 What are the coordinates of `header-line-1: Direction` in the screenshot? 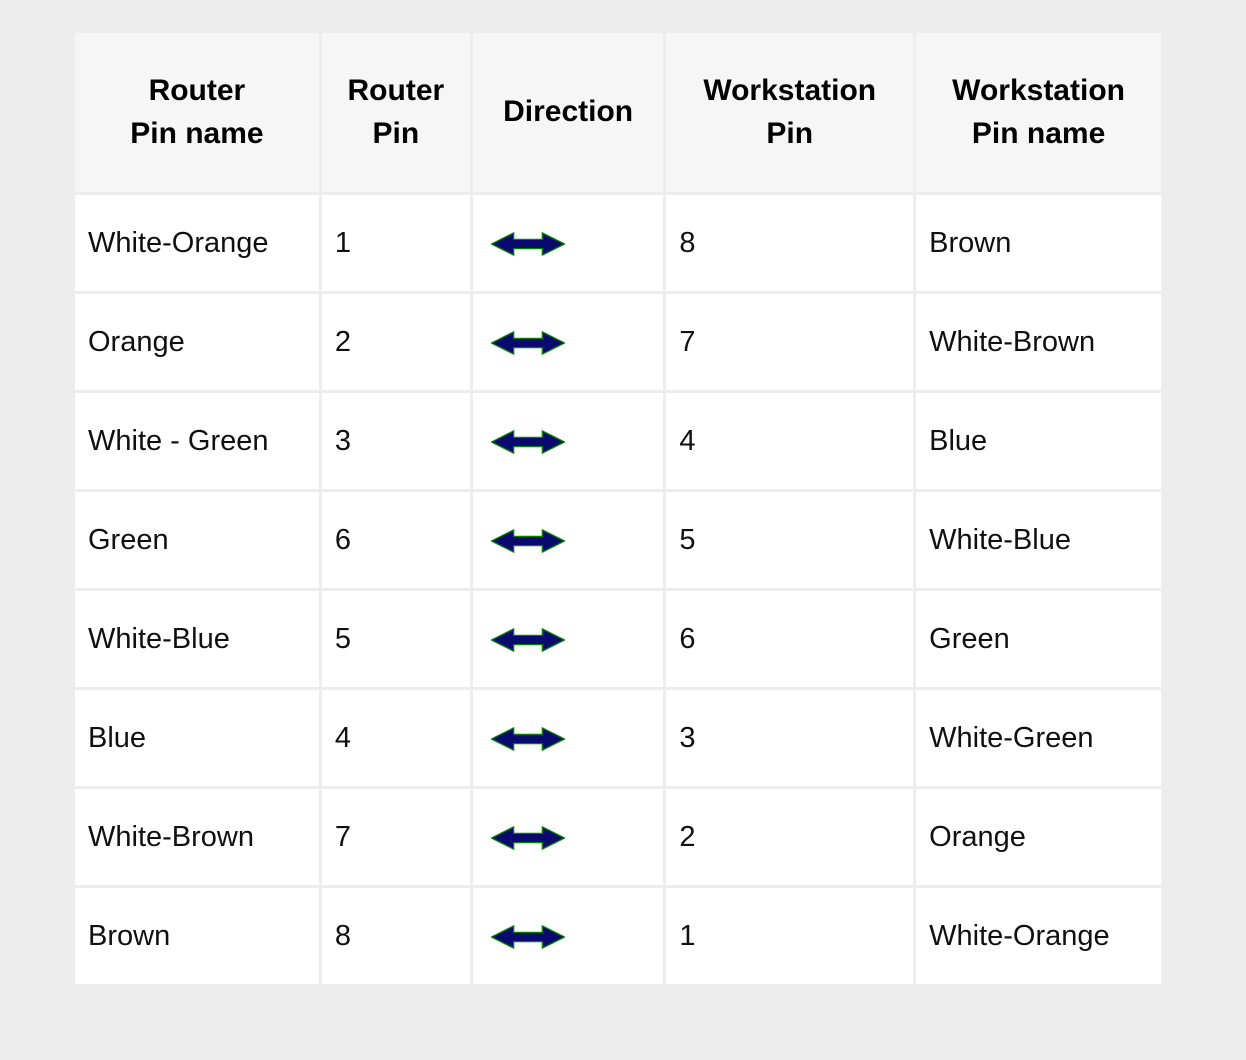 It's located at (568, 112).